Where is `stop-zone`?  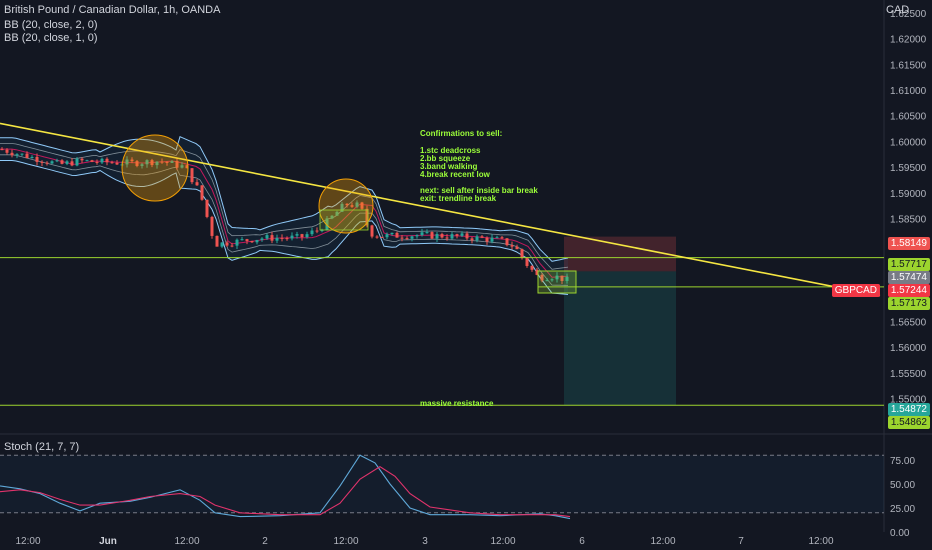
stop-zone is located at coordinates (620, 254).